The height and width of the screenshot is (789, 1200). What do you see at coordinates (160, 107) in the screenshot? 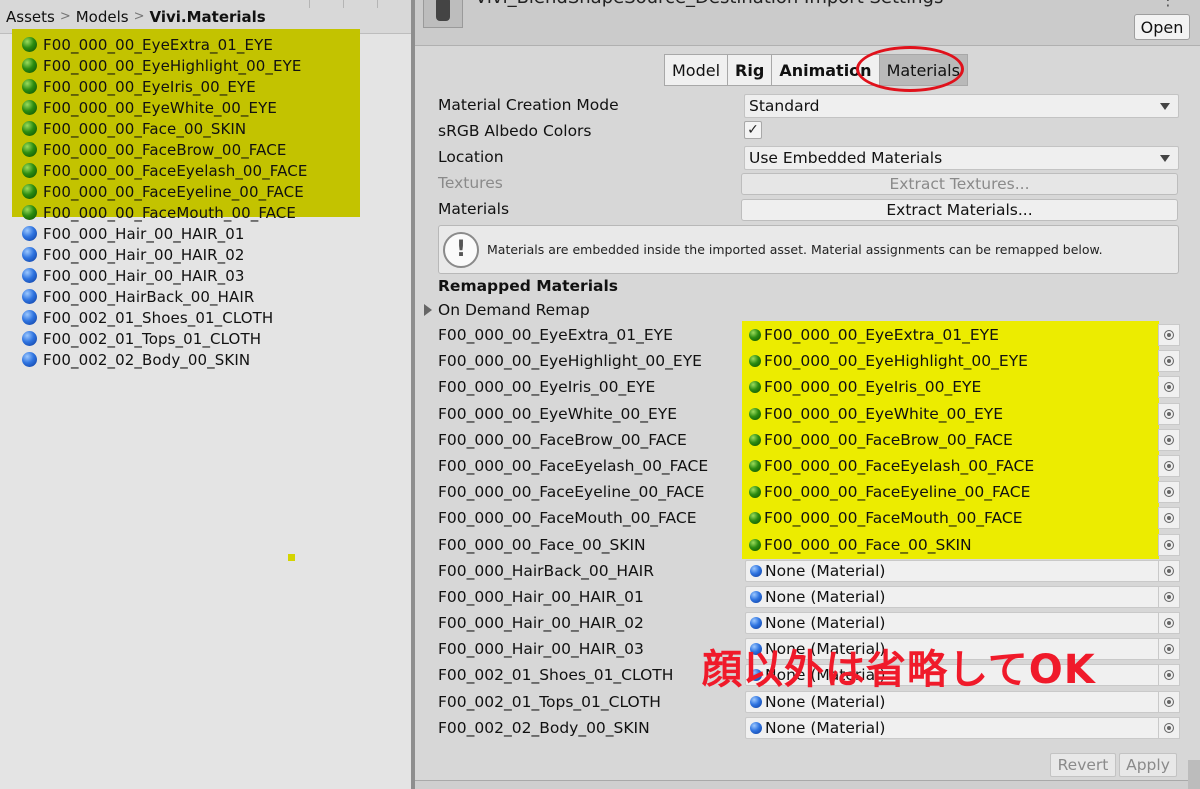
I see `list-item-label: F00_000_00_EyeWhite_00_EYE` at bounding box center [160, 107].